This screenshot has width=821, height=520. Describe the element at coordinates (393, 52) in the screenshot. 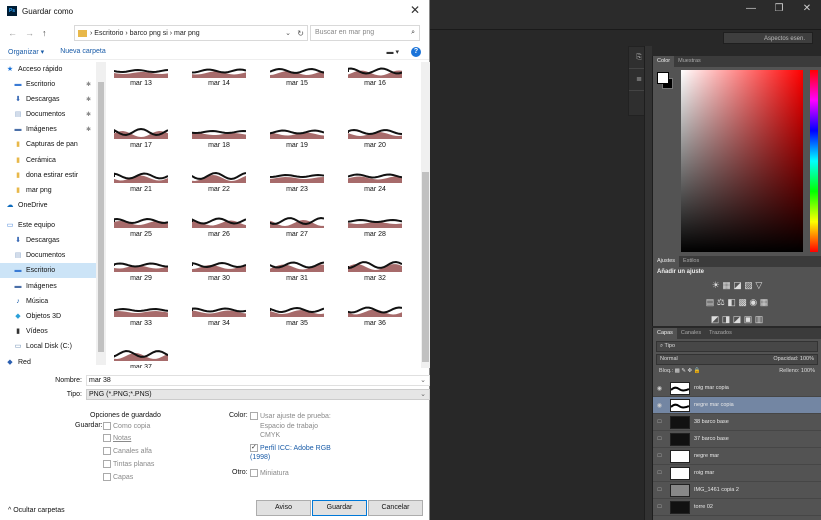

I see `view-options-icon: ▬ ▾` at that location.